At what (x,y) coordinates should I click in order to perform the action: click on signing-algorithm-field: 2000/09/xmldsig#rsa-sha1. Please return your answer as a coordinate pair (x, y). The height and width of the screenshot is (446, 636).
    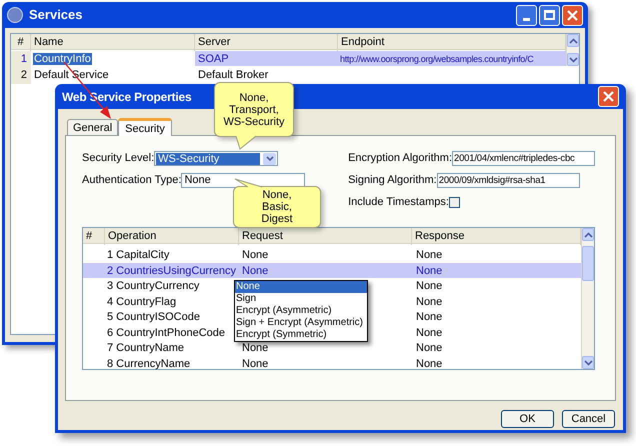
    Looking at the image, I should click on (508, 180).